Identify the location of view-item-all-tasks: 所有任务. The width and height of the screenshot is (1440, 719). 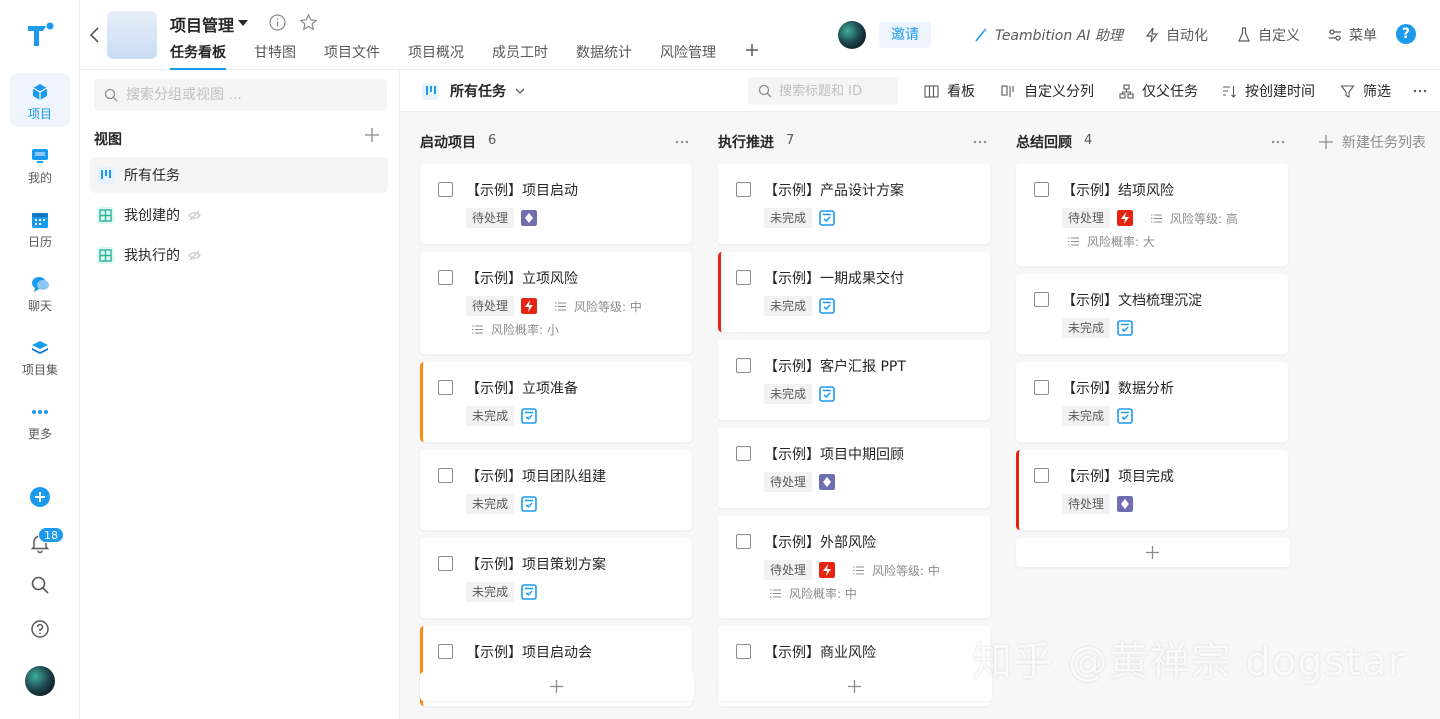
(239, 175).